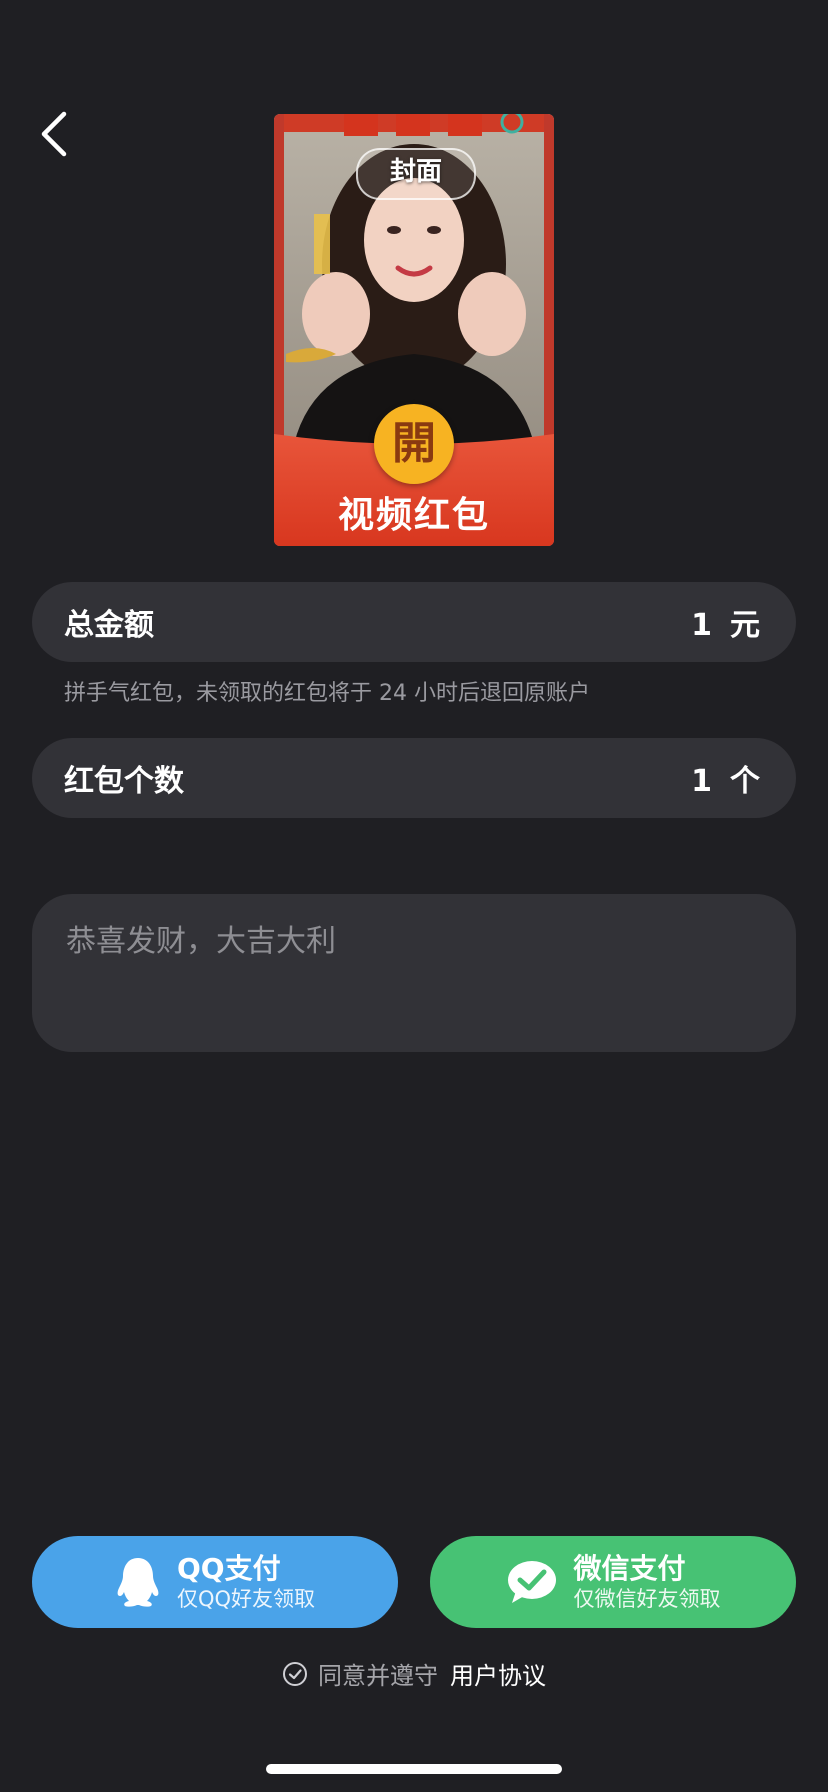 This screenshot has width=828, height=1792. I want to click on total-amount-value: 1元, so click(725, 622).